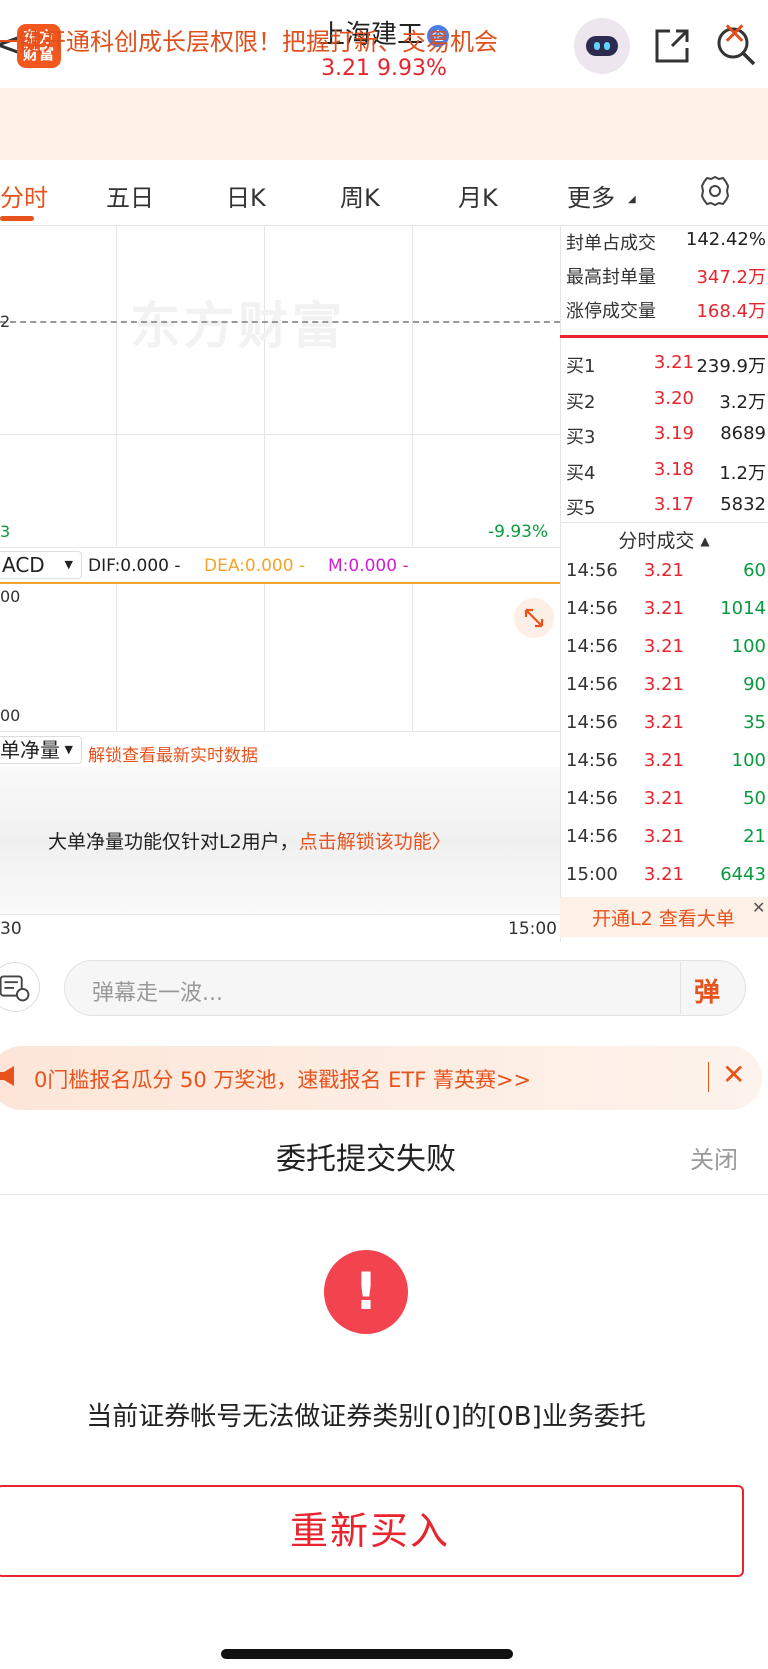 This screenshot has width=768, height=1669. I want to click on active-tab-underline, so click(17, 218).